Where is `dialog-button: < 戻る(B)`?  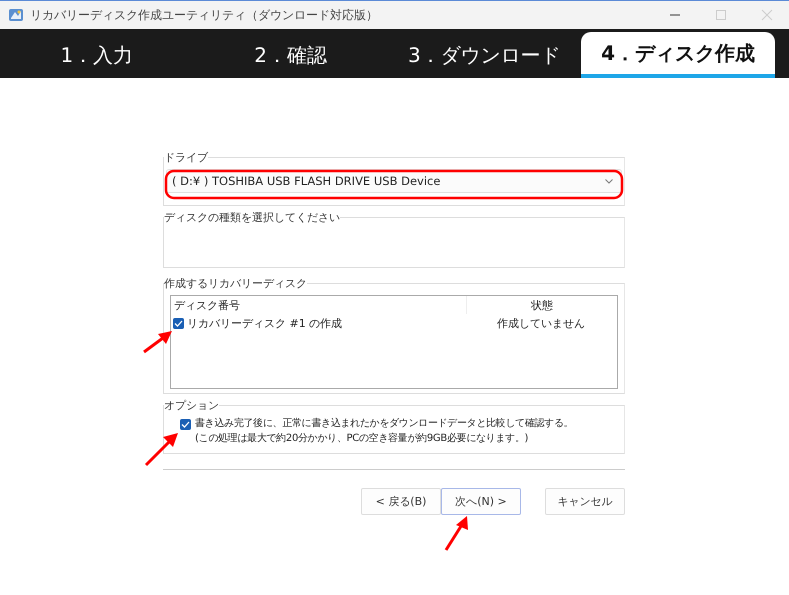
dialog-button: < 戻る(B) is located at coordinates (401, 501).